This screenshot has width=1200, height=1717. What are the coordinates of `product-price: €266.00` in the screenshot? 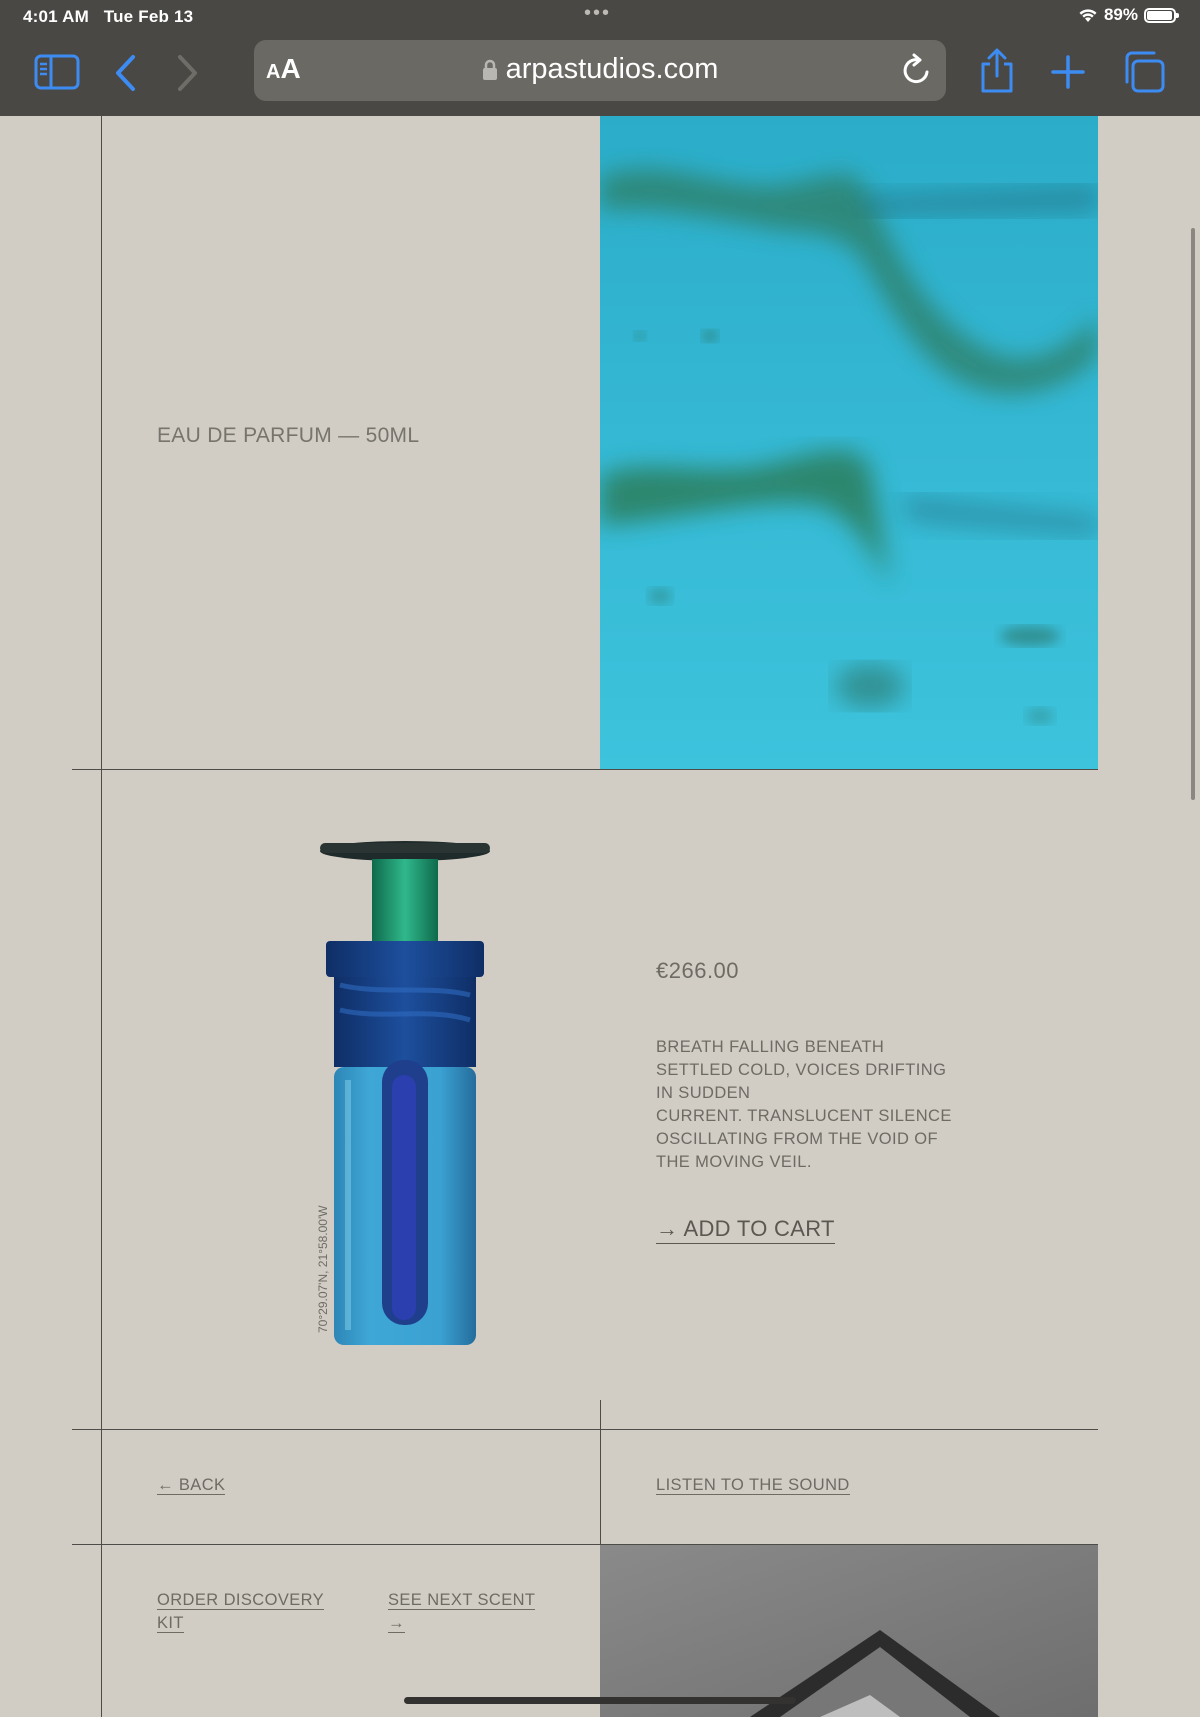 It's located at (698, 970).